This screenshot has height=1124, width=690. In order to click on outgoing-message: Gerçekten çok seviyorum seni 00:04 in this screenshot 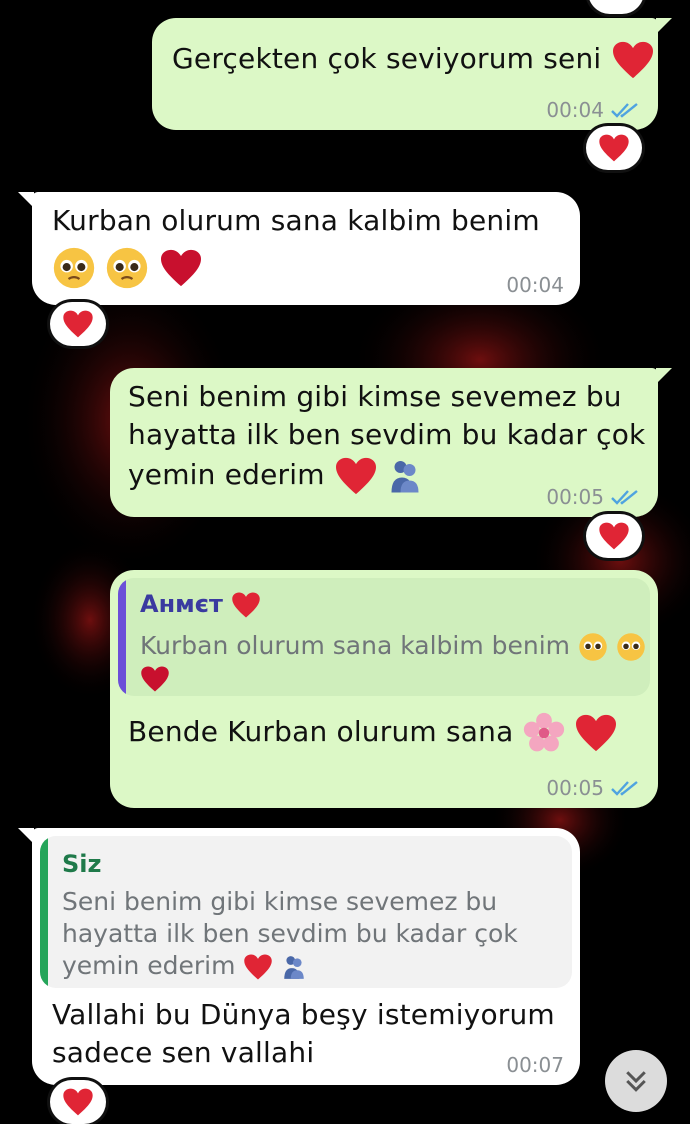, I will do `click(412, 74)`.